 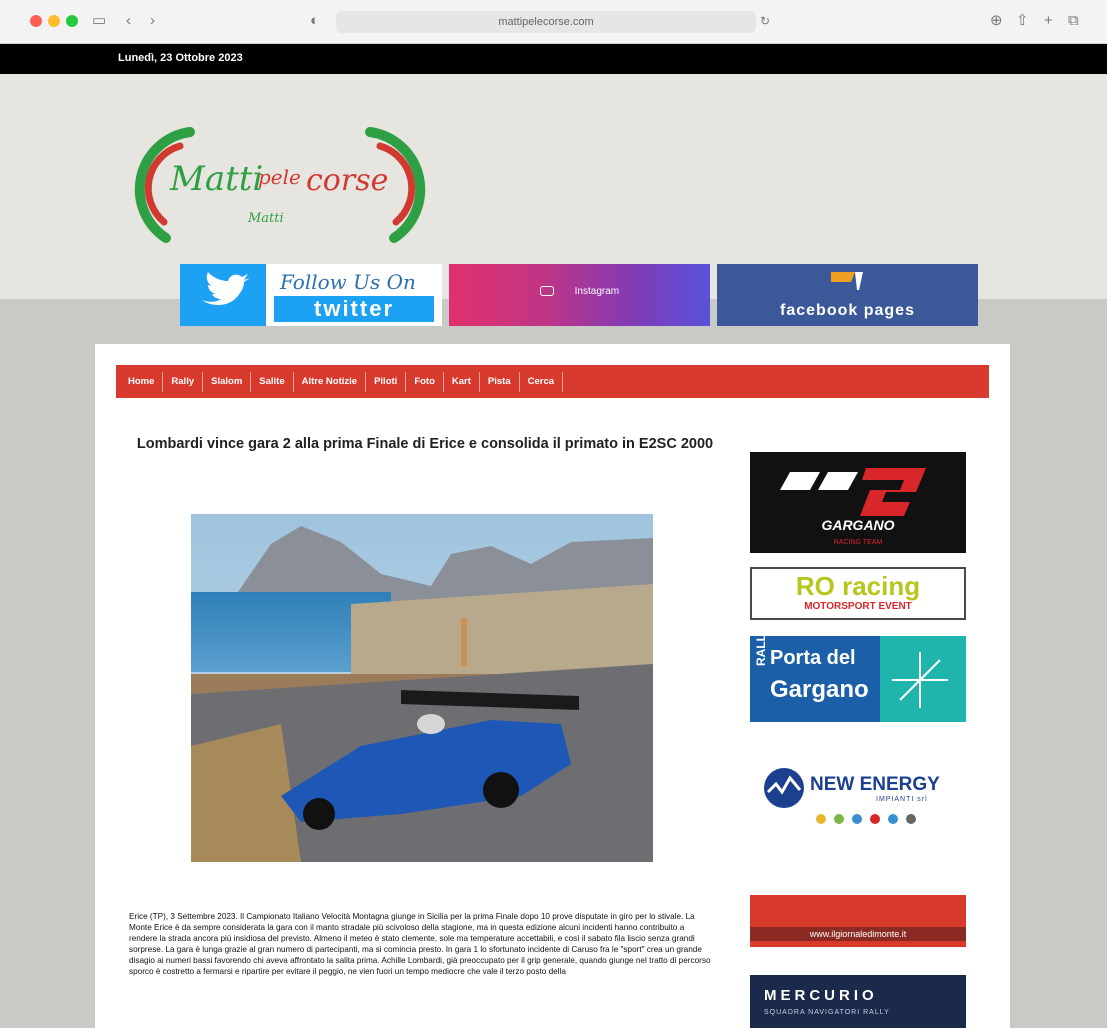 I want to click on ro-racing-label: RO racing, so click(x=858, y=586).